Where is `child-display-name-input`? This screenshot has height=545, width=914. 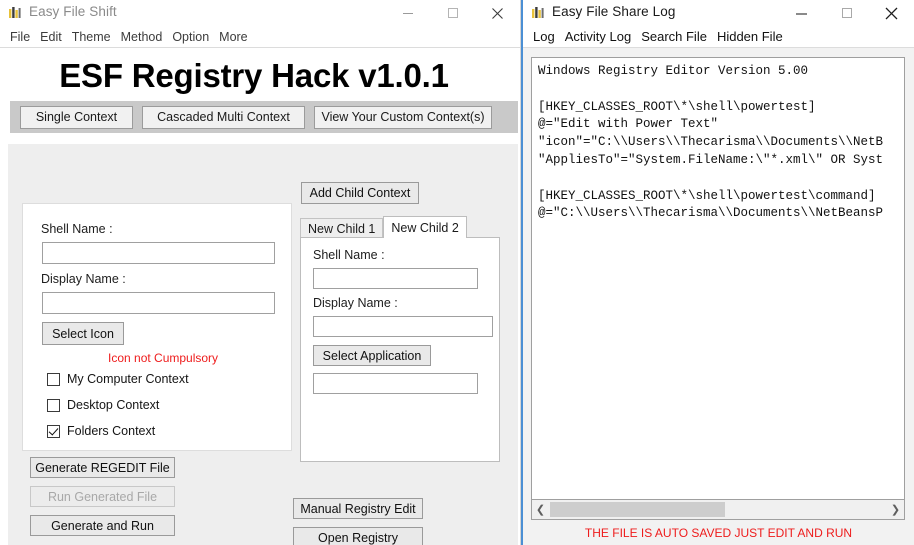 child-display-name-input is located at coordinates (403, 326).